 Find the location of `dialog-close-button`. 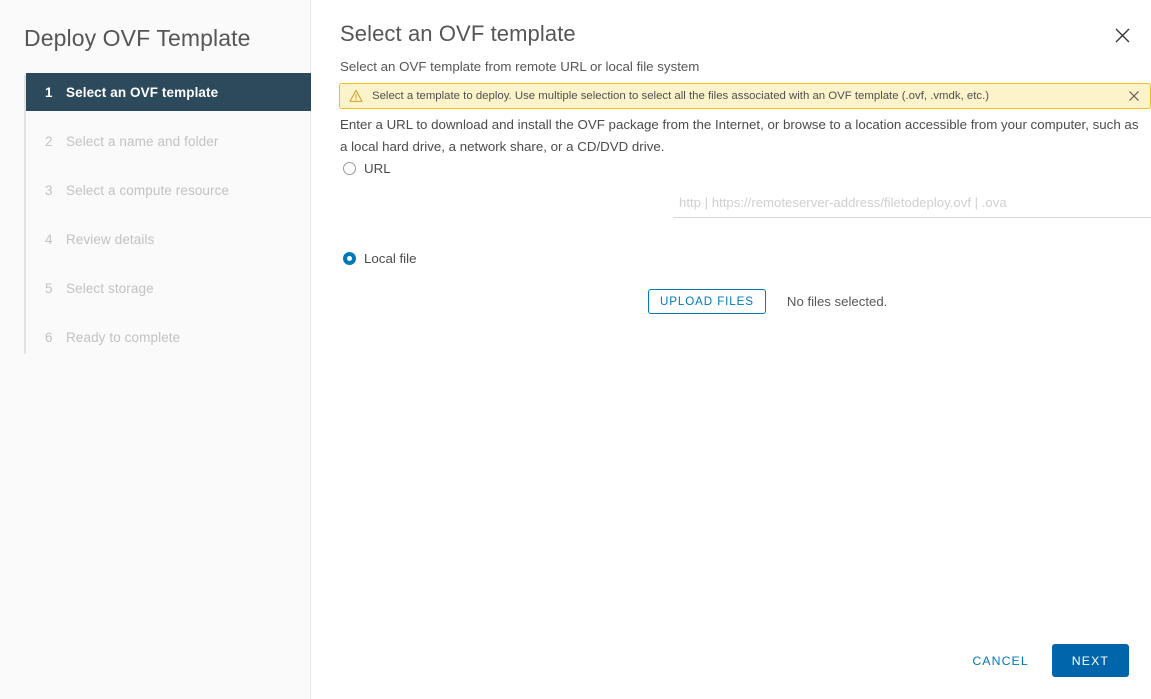

dialog-close-button is located at coordinates (1122, 35).